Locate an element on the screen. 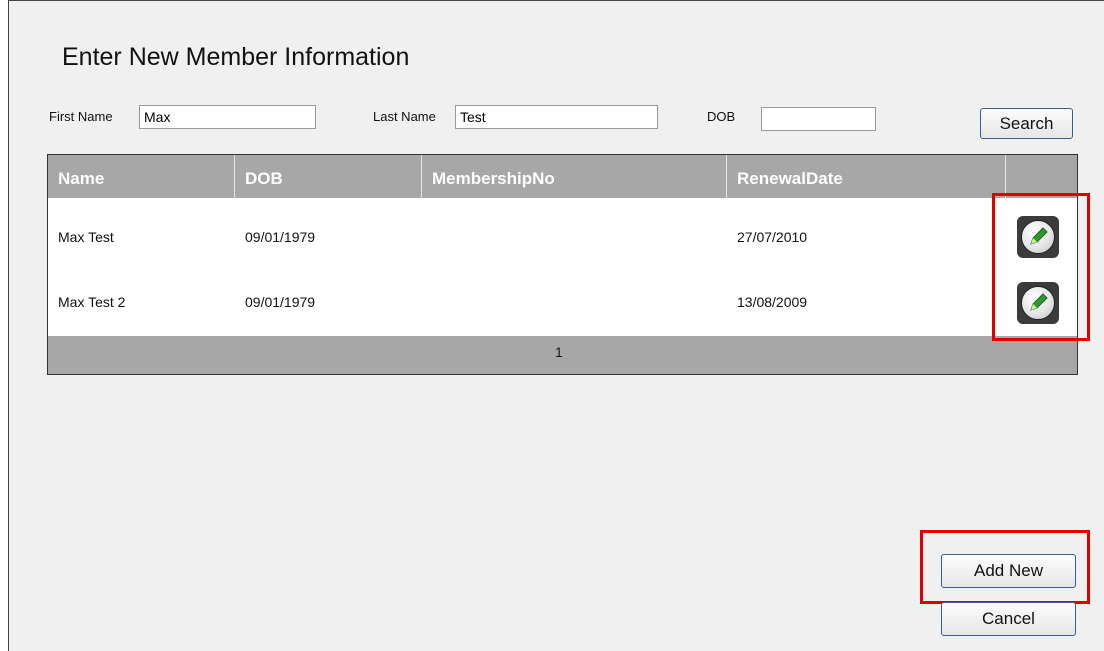 The image size is (1104, 651). cell-renewal-date: 27/07/2010 is located at coordinates (772, 237).